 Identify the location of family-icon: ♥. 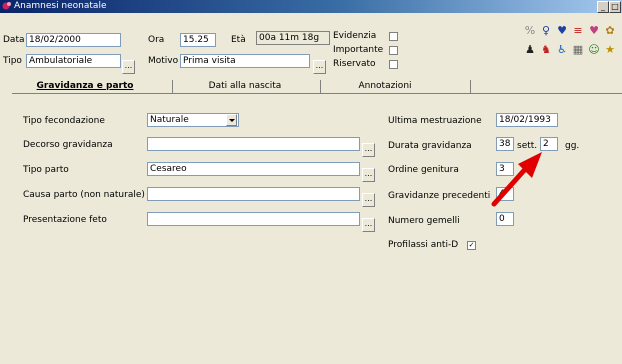
(562, 31).